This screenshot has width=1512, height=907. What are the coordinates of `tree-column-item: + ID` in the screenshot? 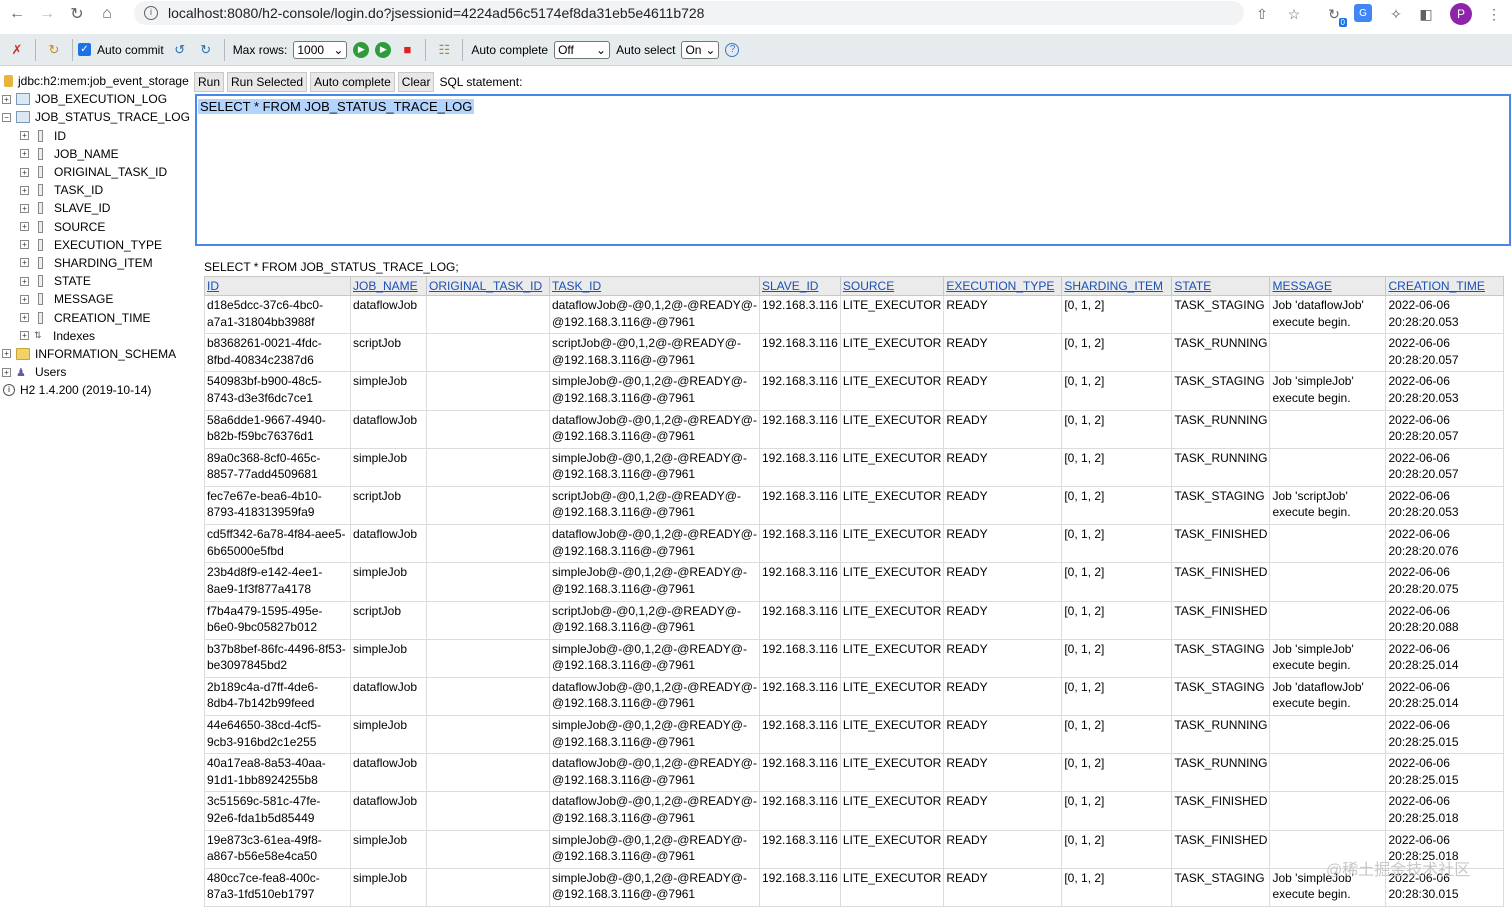 It's located at (97, 136).